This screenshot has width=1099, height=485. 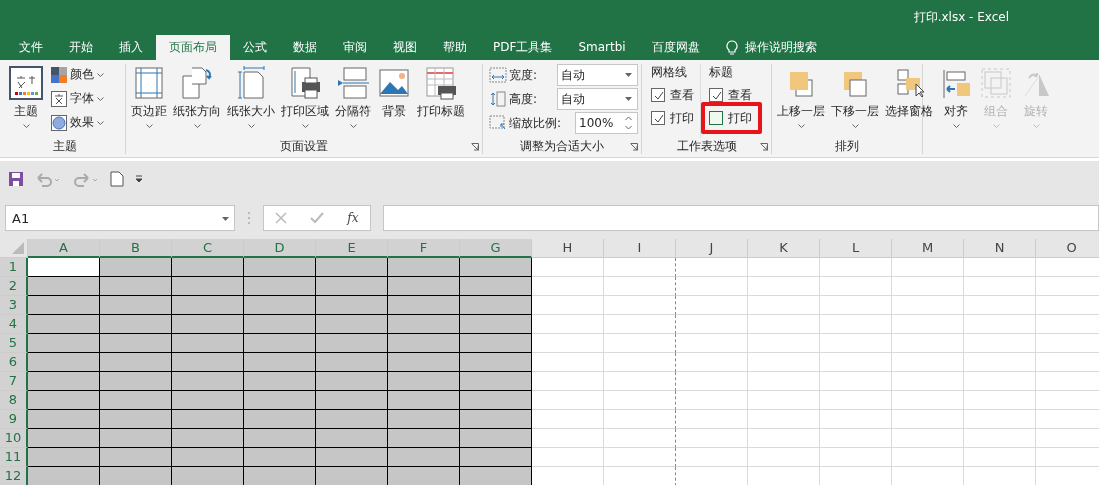 I want to click on column-header: B, so click(x=136, y=248).